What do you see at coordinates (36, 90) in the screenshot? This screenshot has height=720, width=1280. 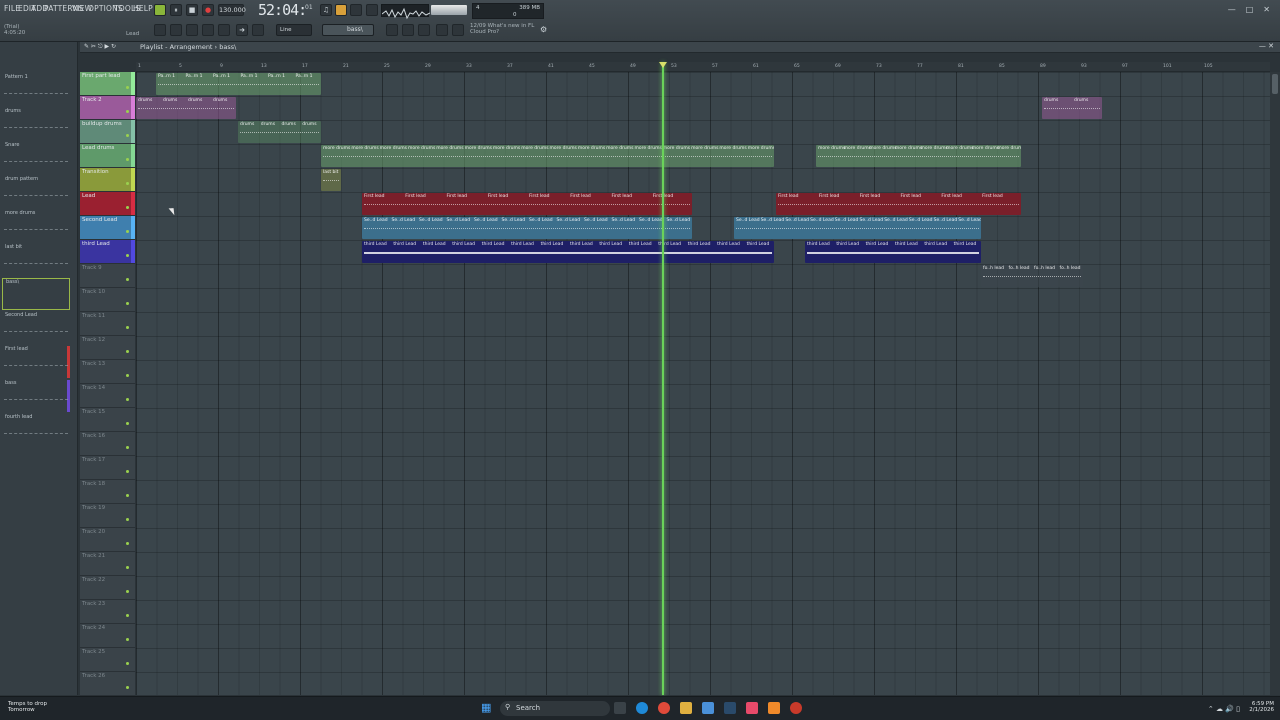 I see `picker-item: Pattern 1` at bounding box center [36, 90].